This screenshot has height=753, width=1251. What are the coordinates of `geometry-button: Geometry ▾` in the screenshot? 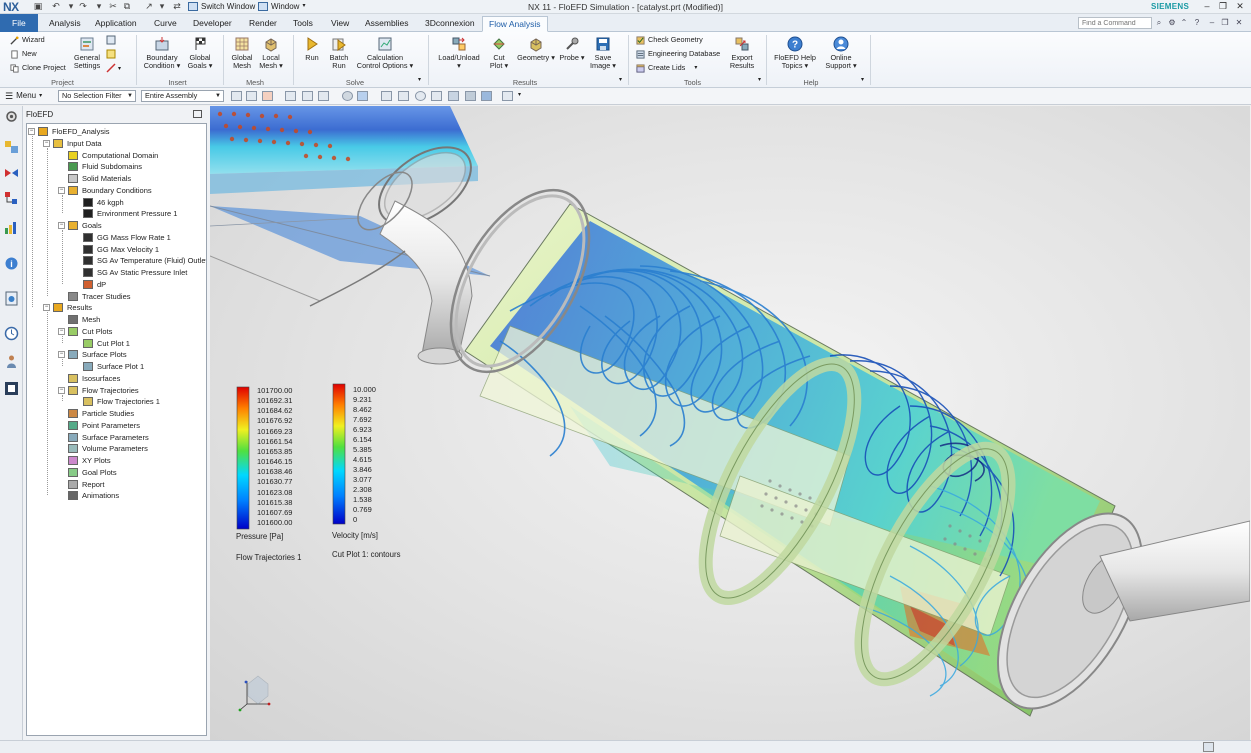 It's located at (536, 49).